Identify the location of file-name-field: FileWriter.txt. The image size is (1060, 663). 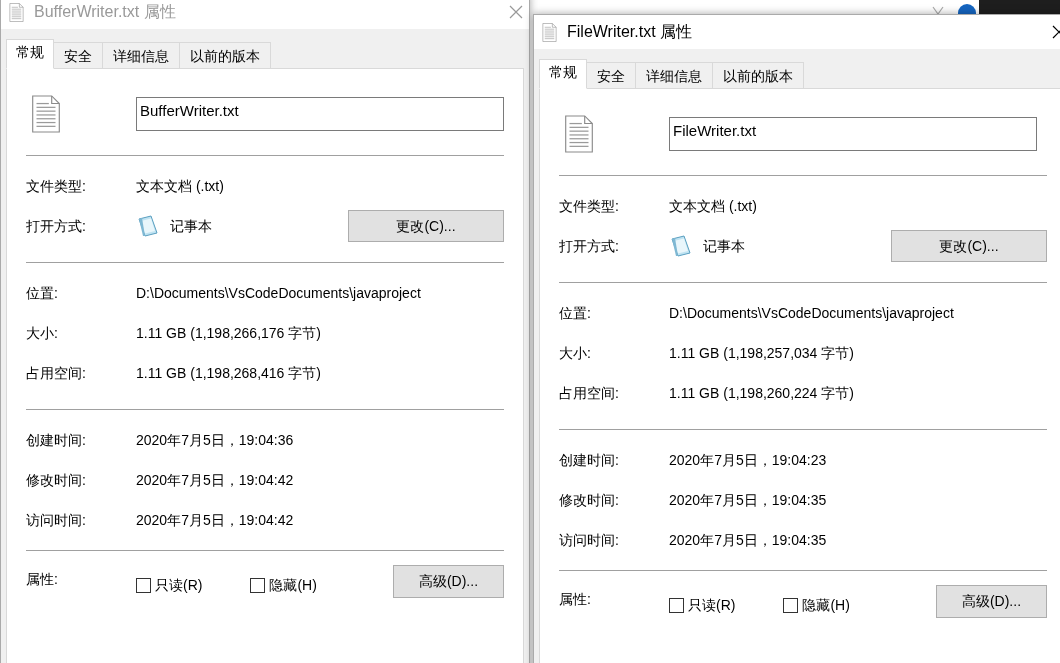
(853, 134).